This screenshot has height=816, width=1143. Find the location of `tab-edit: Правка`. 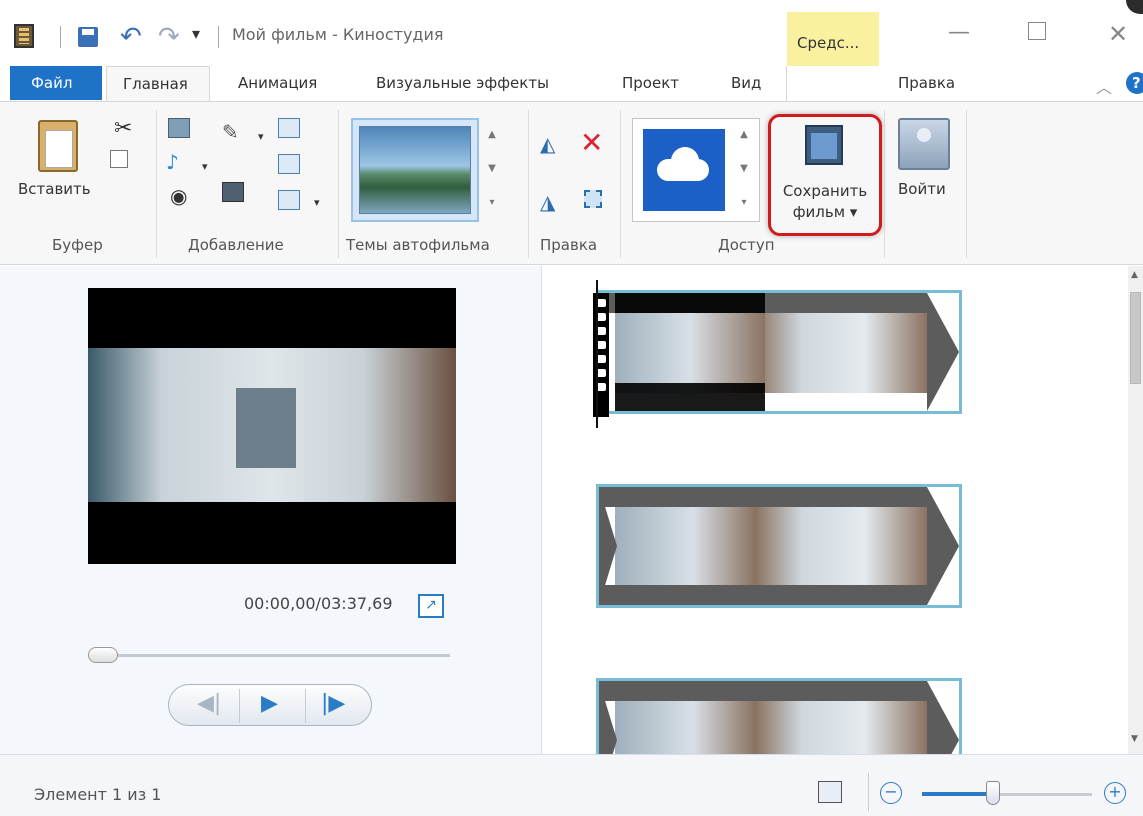

tab-edit: Правка is located at coordinates (926, 84).